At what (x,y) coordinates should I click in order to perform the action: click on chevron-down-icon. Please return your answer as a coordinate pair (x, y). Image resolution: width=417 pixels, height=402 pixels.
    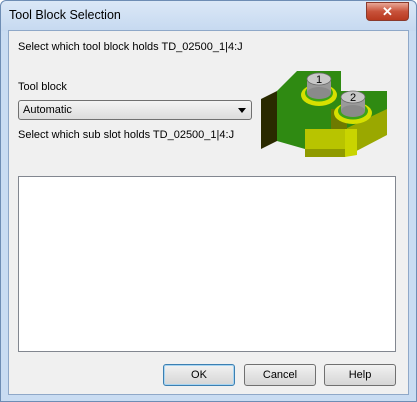
    Looking at the image, I should click on (242, 110).